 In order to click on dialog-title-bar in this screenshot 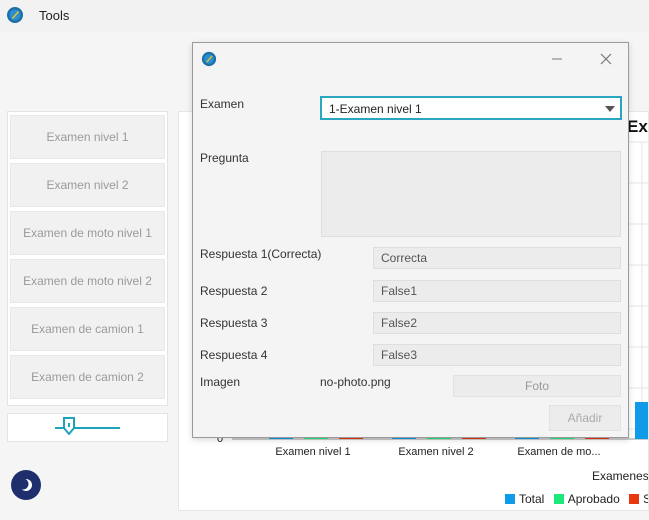, I will do `click(410, 58)`.